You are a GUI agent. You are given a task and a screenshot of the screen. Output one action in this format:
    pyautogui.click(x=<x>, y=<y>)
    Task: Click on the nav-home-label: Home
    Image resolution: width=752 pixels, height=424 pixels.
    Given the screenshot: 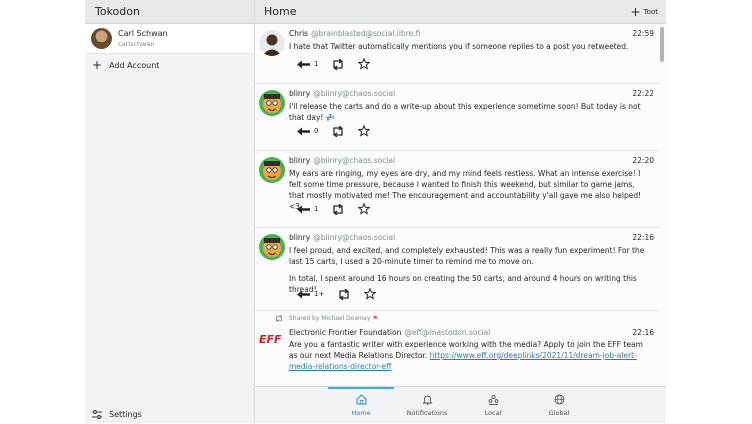 What is the action you would take?
    pyautogui.click(x=361, y=413)
    